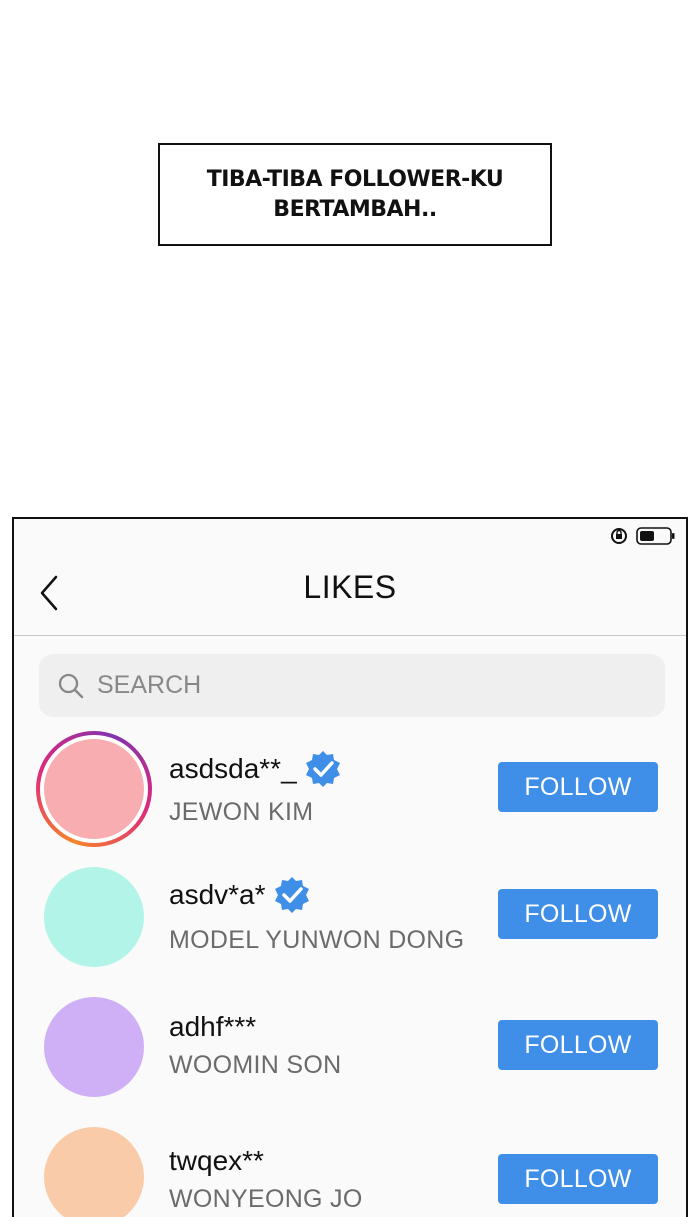 The height and width of the screenshot is (1217, 700). What do you see at coordinates (619, 536) in the screenshot?
I see `rotation-lock-icon` at bounding box center [619, 536].